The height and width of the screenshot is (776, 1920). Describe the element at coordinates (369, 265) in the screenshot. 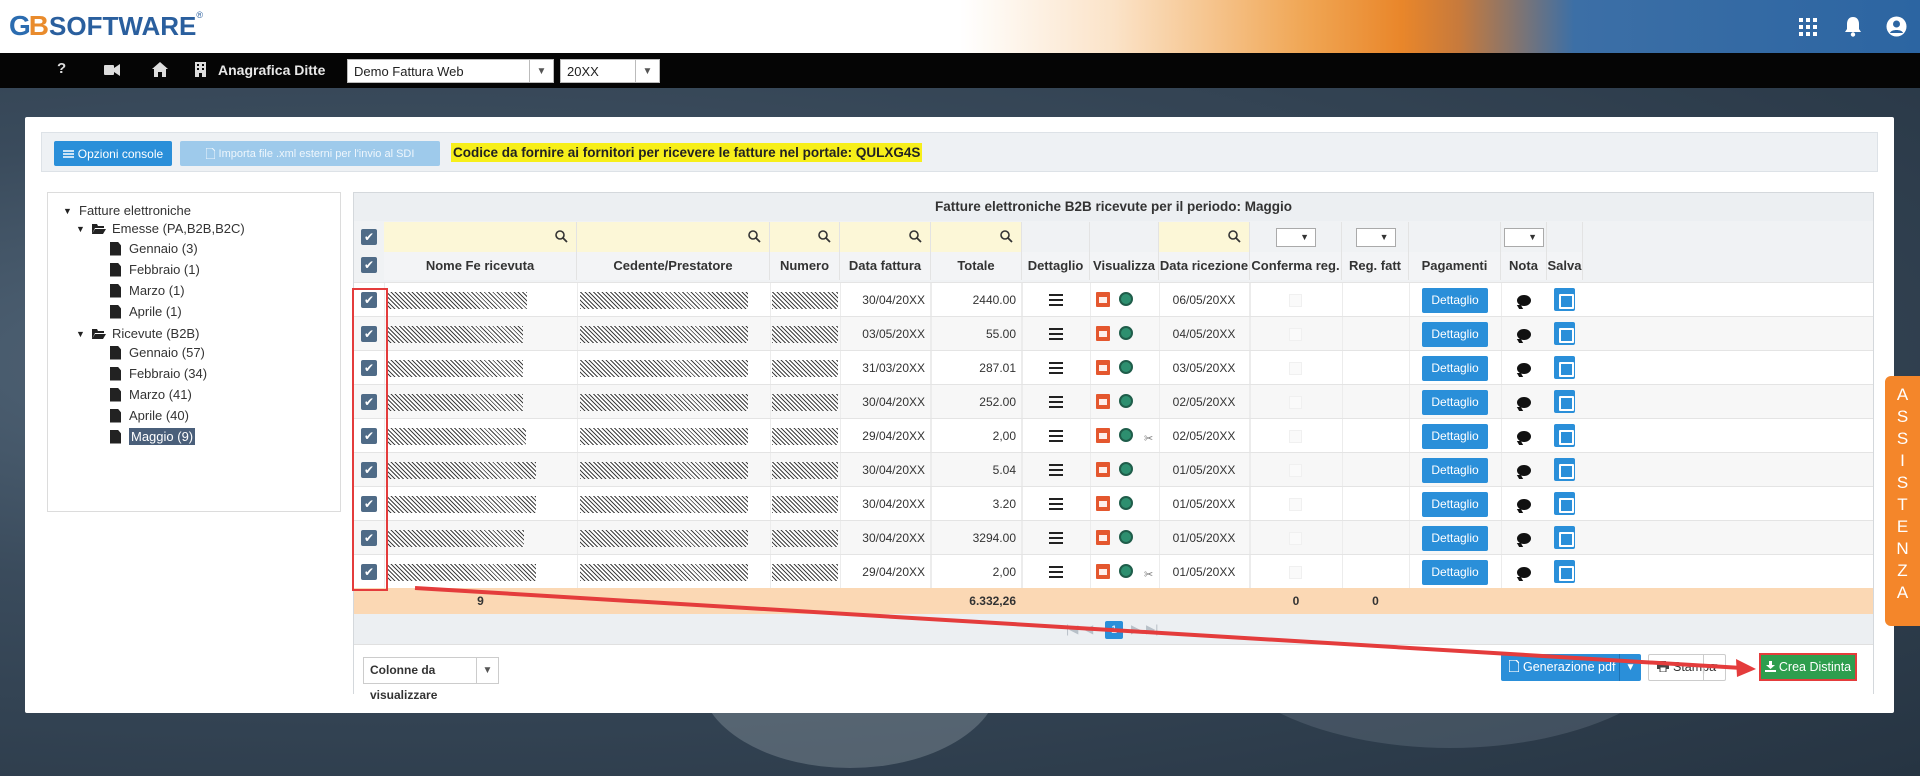

I see `select-all-checkbox: ✔` at that location.